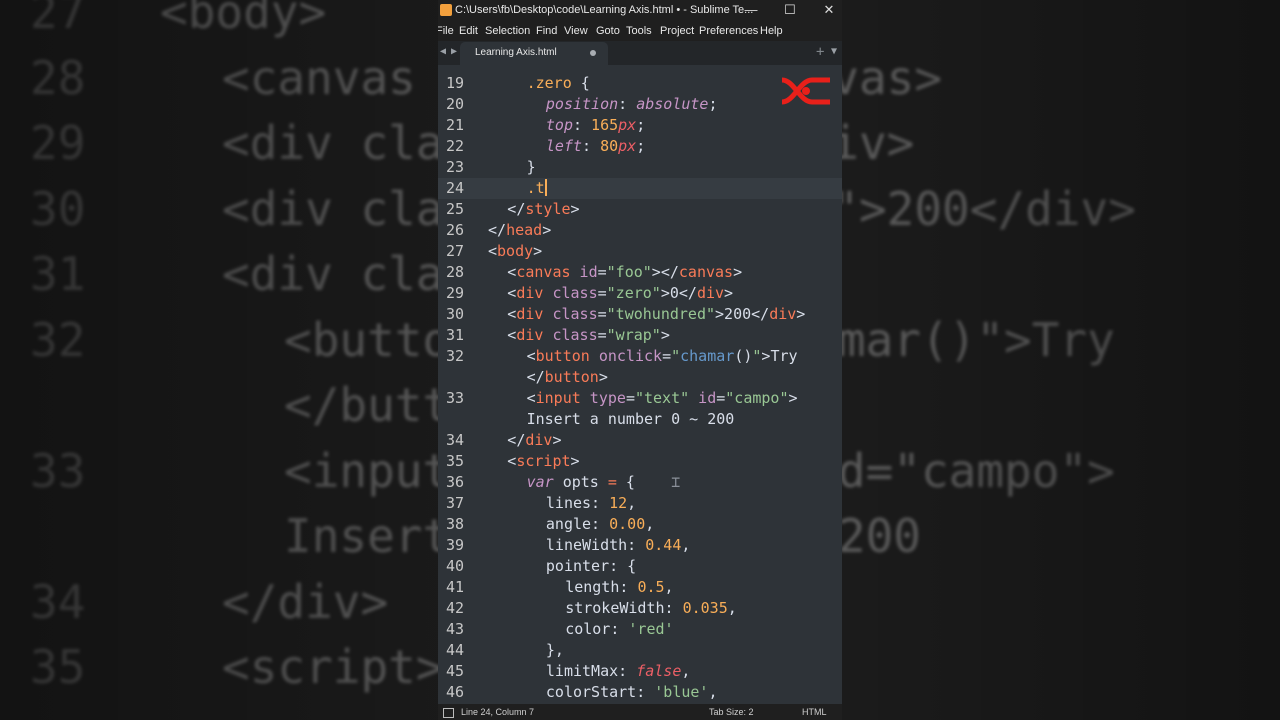 Image resolution: width=1280 pixels, height=720 pixels. I want to click on tab-size: Tab Size: 2, so click(731, 712).